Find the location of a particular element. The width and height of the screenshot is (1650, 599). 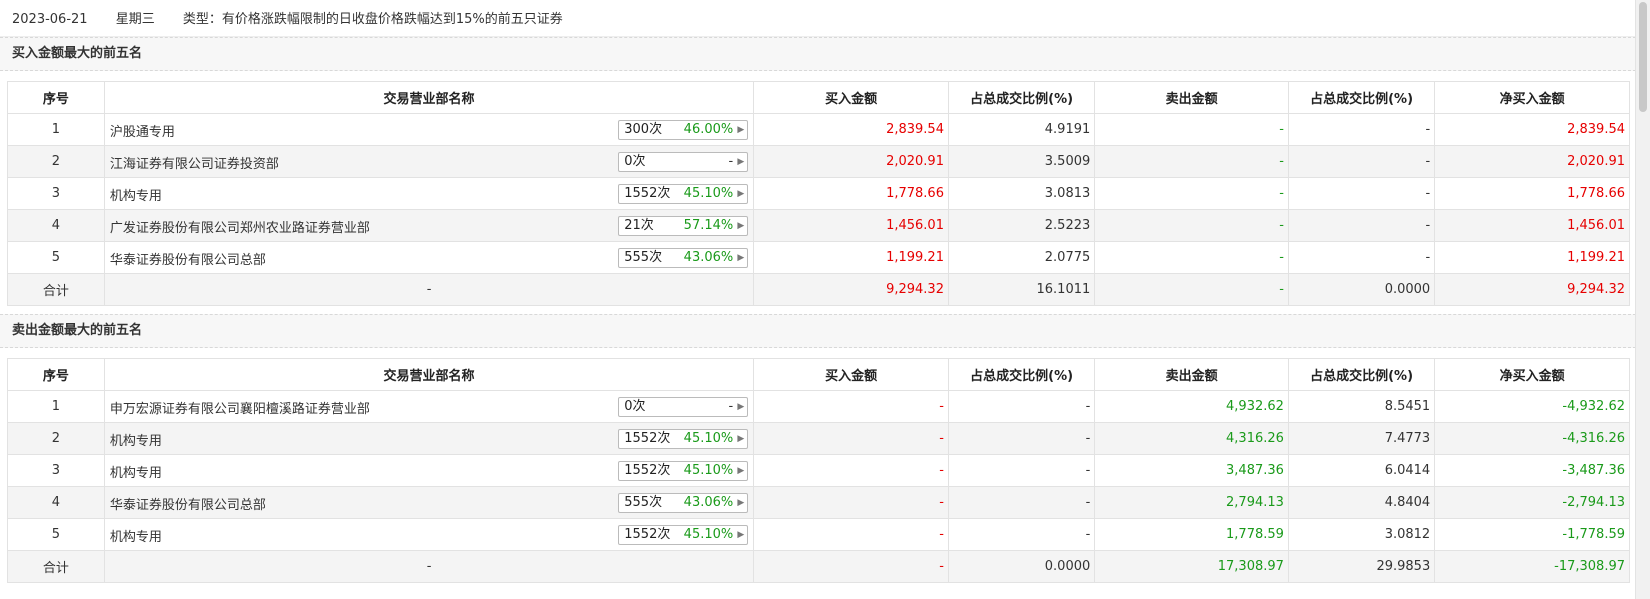

broker-stats-button: 300次 46.00% ▶ is located at coordinates (683, 130).